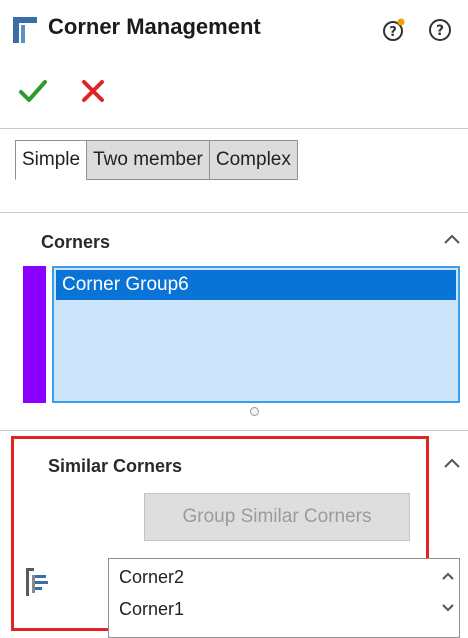 This screenshot has height=638, width=468. Describe the element at coordinates (254, 411) in the screenshot. I see `resize-grip-icon` at that location.